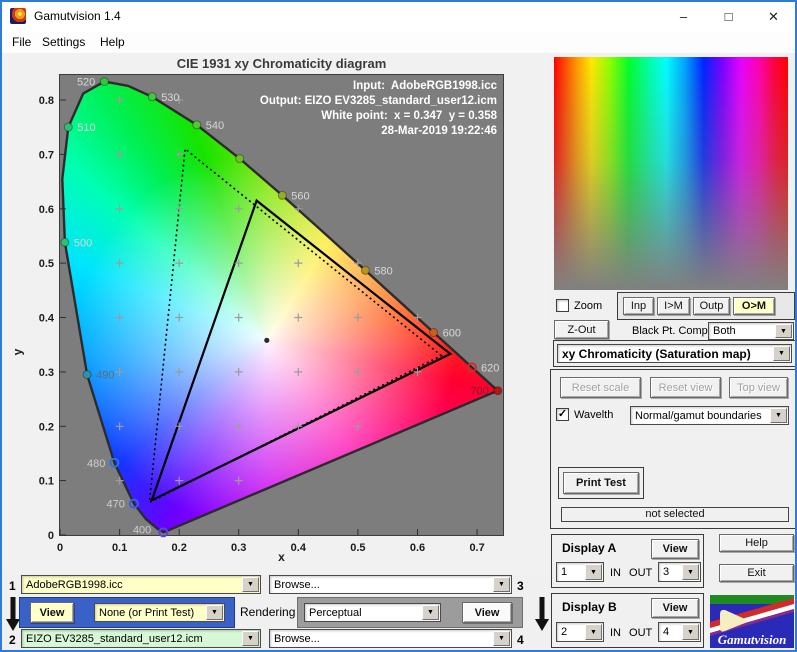 This screenshot has height=652, width=797. I want to click on display-a-in-select: 1 ▼, so click(580, 572).